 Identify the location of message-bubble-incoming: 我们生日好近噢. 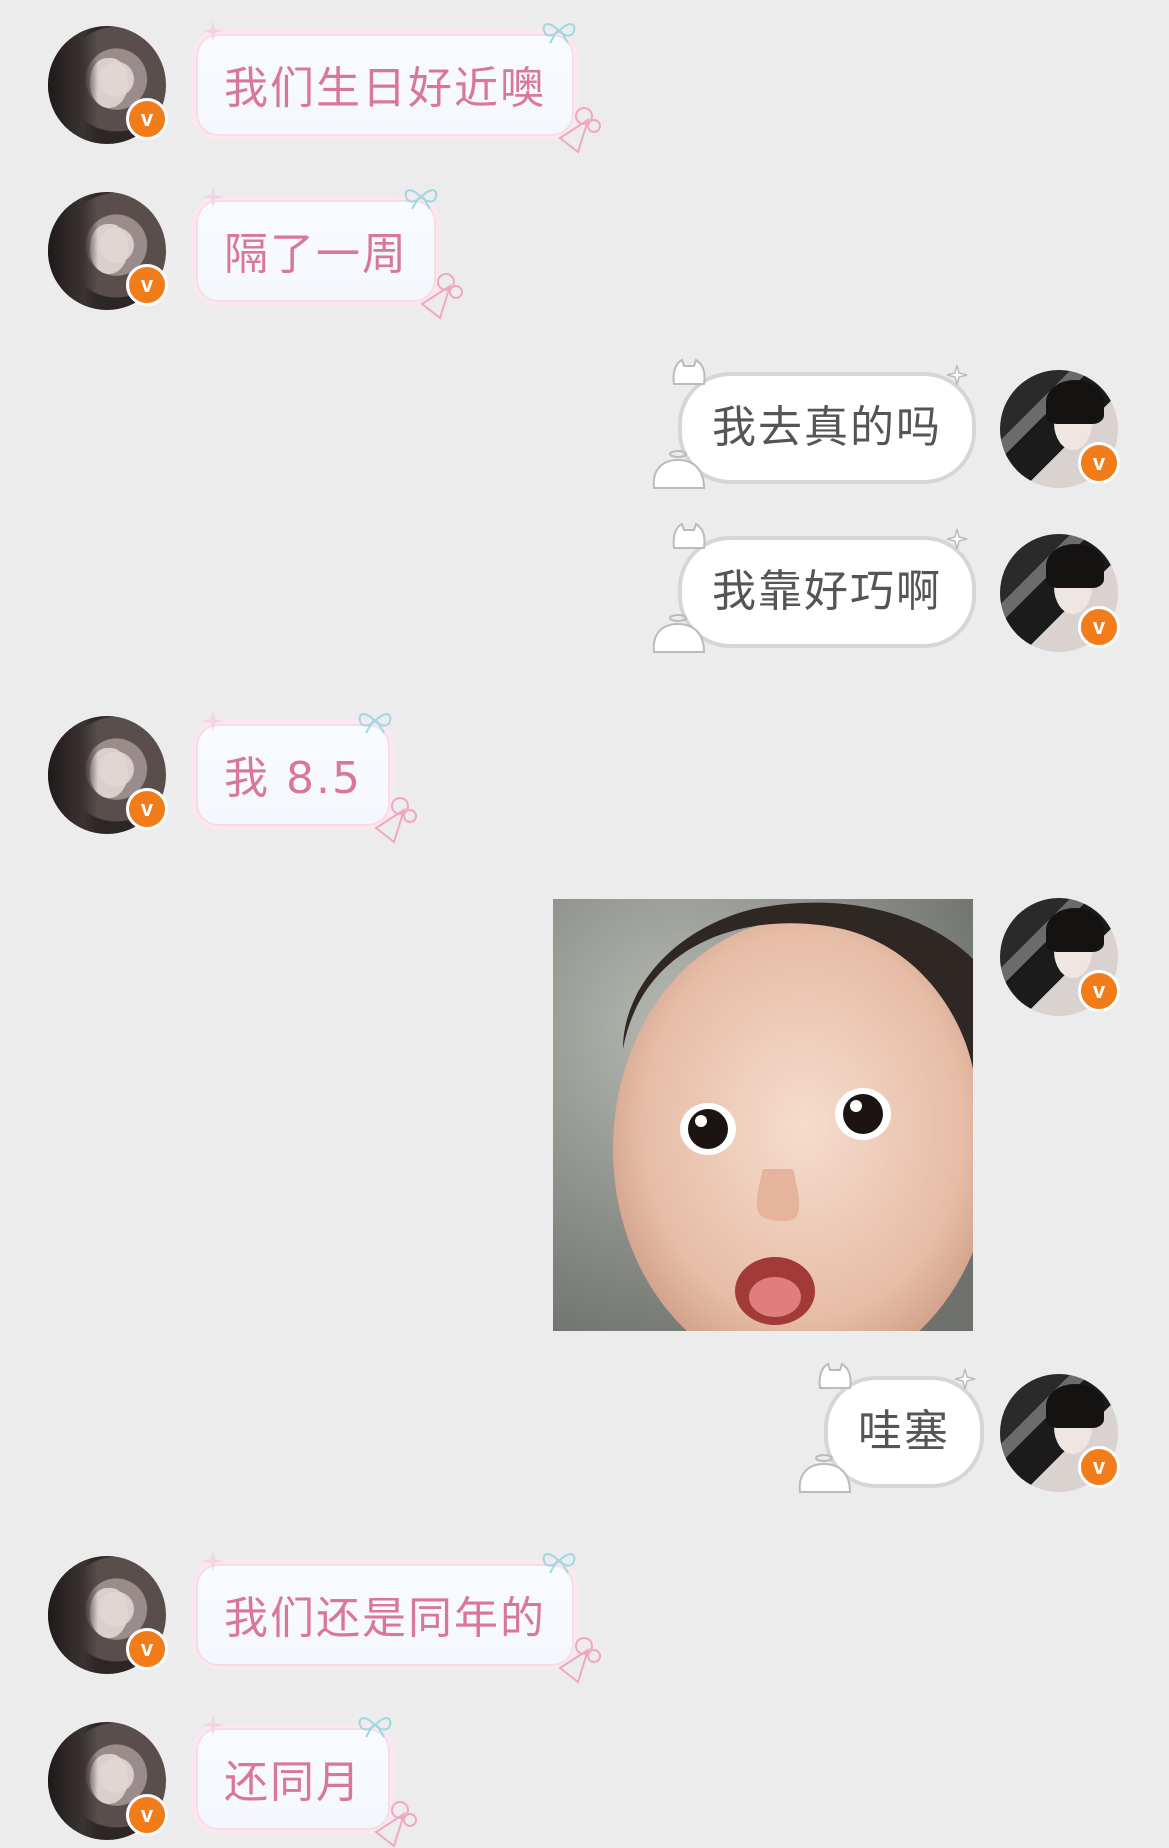
(396, 87).